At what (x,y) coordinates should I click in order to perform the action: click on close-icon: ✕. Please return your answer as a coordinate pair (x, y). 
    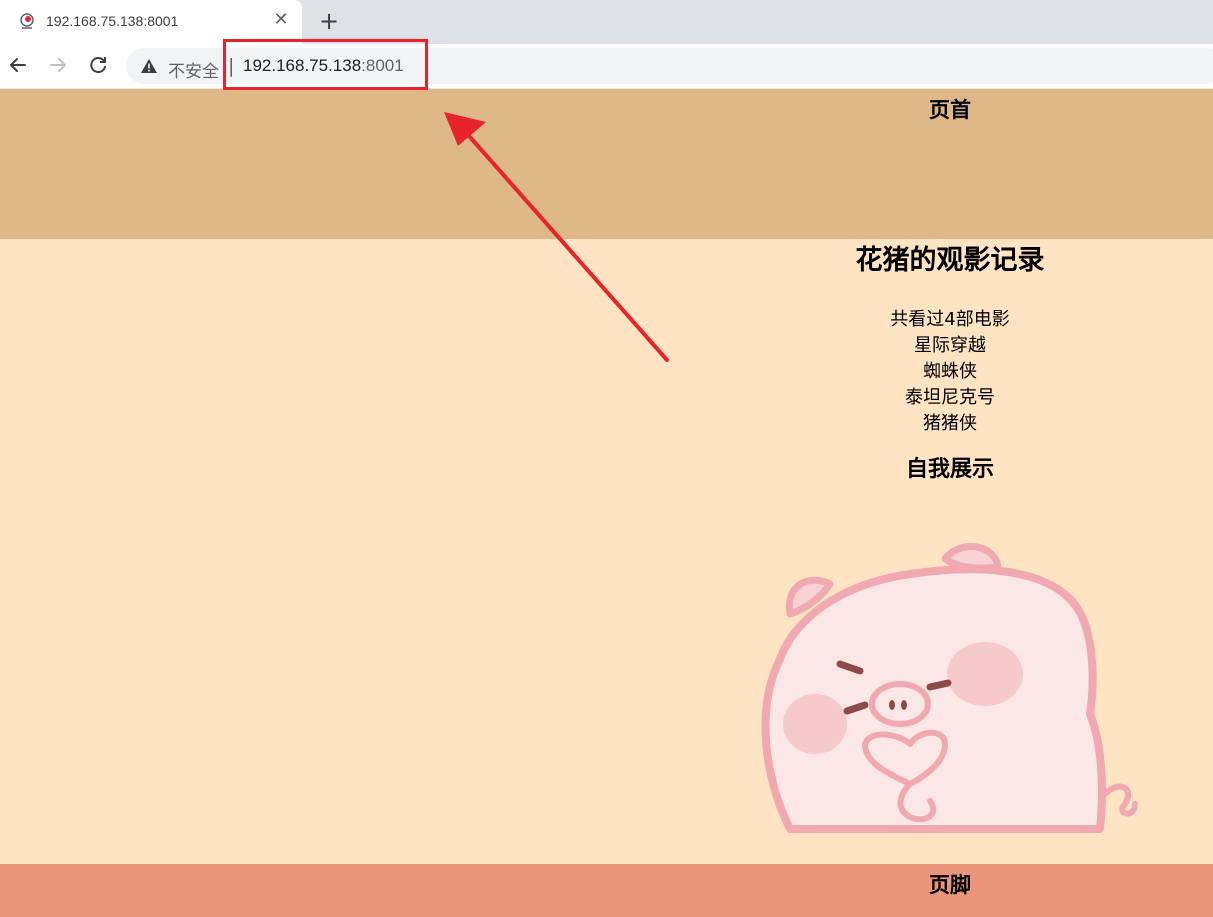
    Looking at the image, I should click on (281, 20).